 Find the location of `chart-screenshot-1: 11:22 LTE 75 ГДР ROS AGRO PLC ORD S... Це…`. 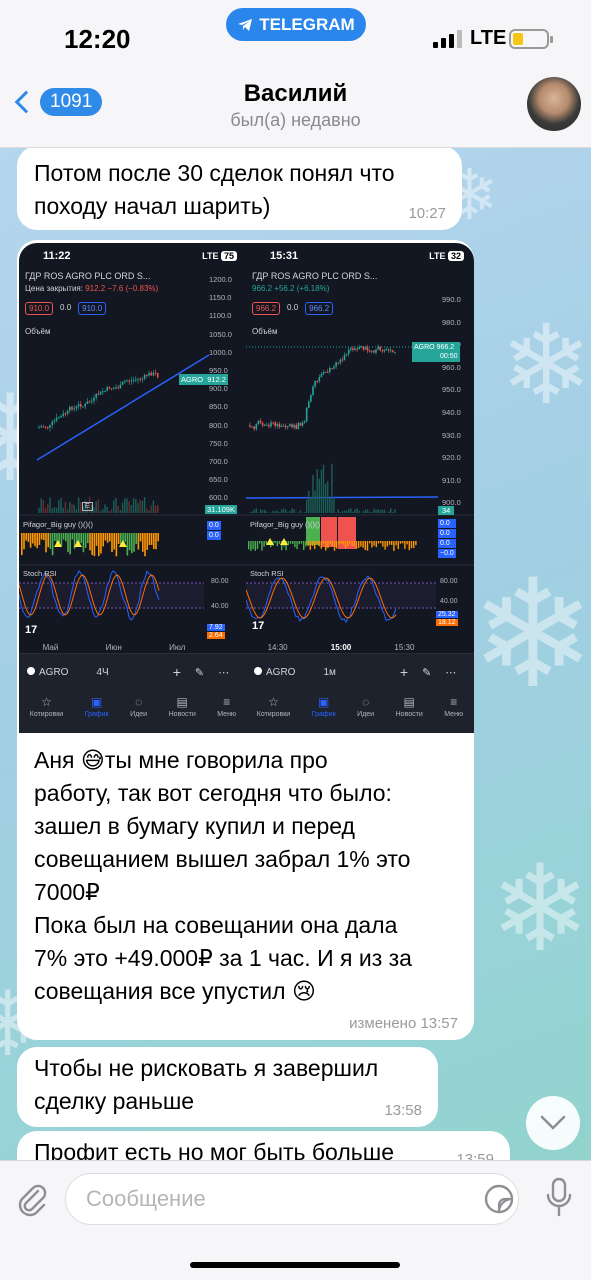

chart-screenshot-1: 11:22 LTE 75 ГДР ROS AGRO PLC ORD S... Це… is located at coordinates (133, 488).